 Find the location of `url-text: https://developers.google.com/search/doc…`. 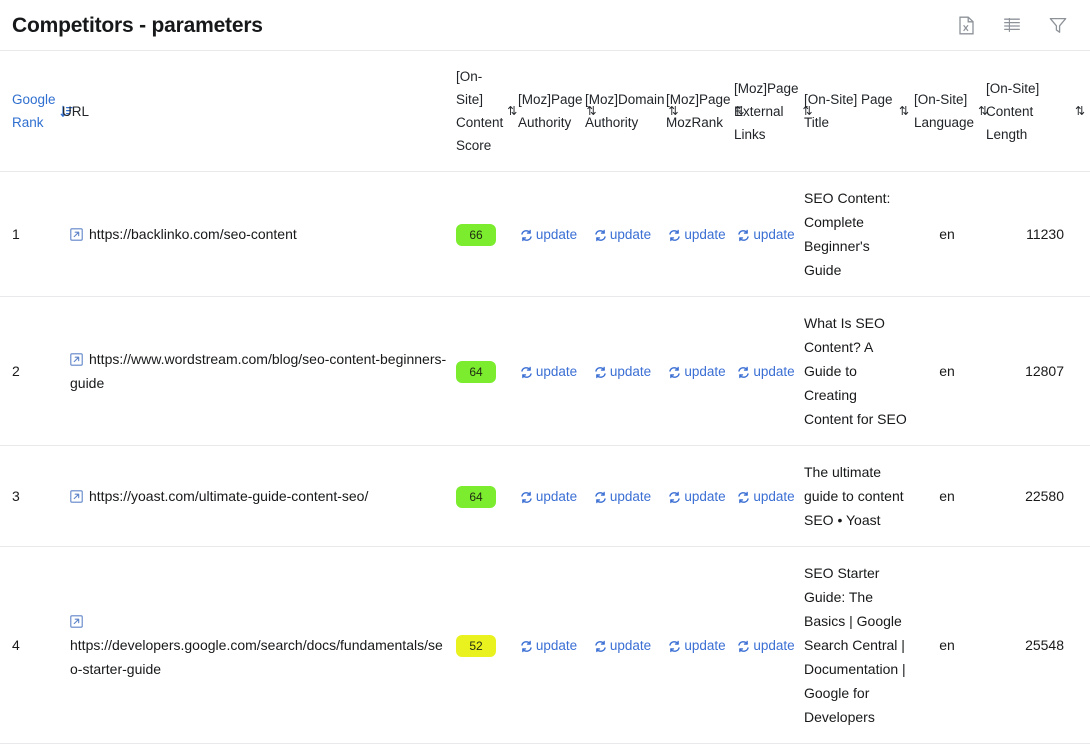

url-text: https://developers.google.com/search/doc… is located at coordinates (256, 657).